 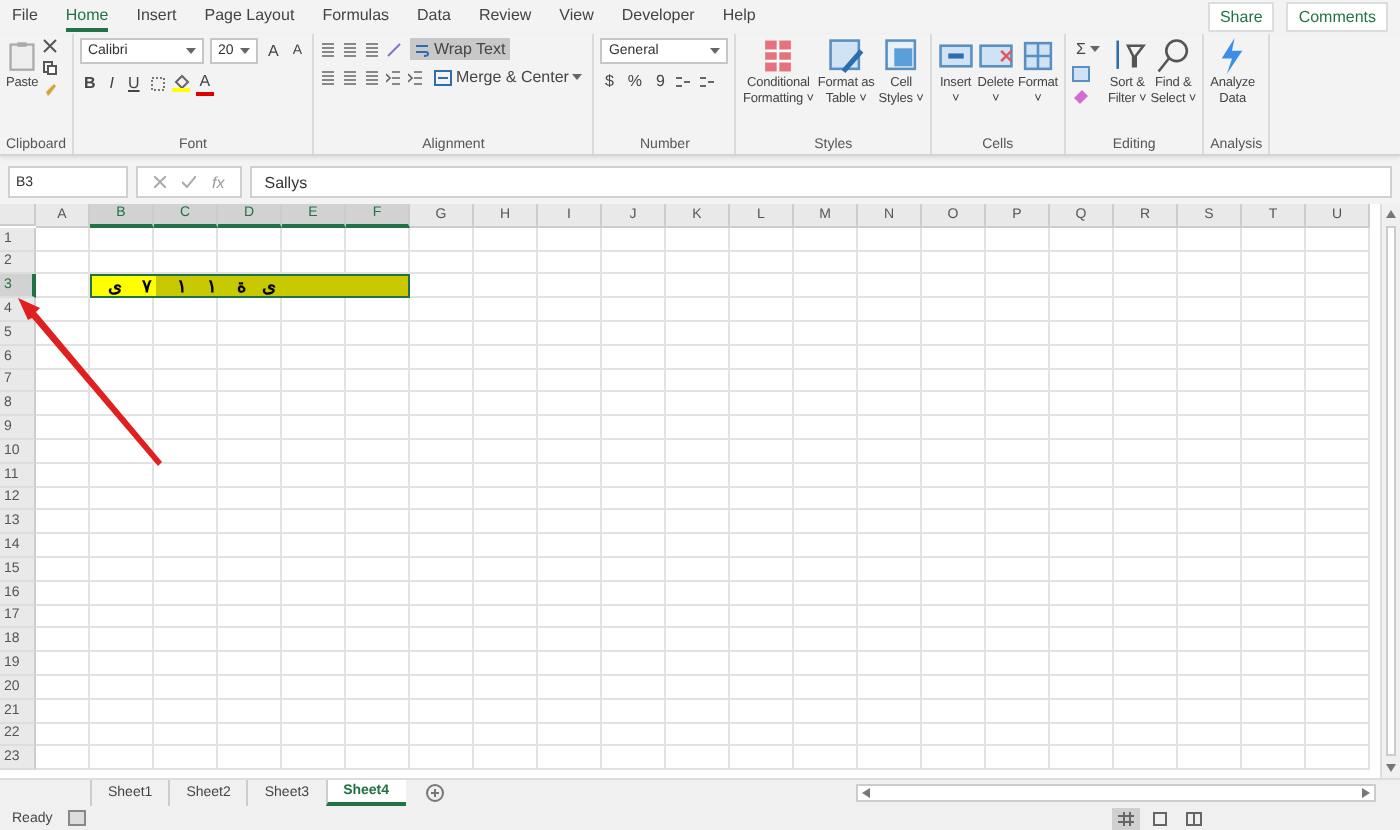 What do you see at coordinates (660, 81) in the screenshot?
I see `number-style-button: 9` at bounding box center [660, 81].